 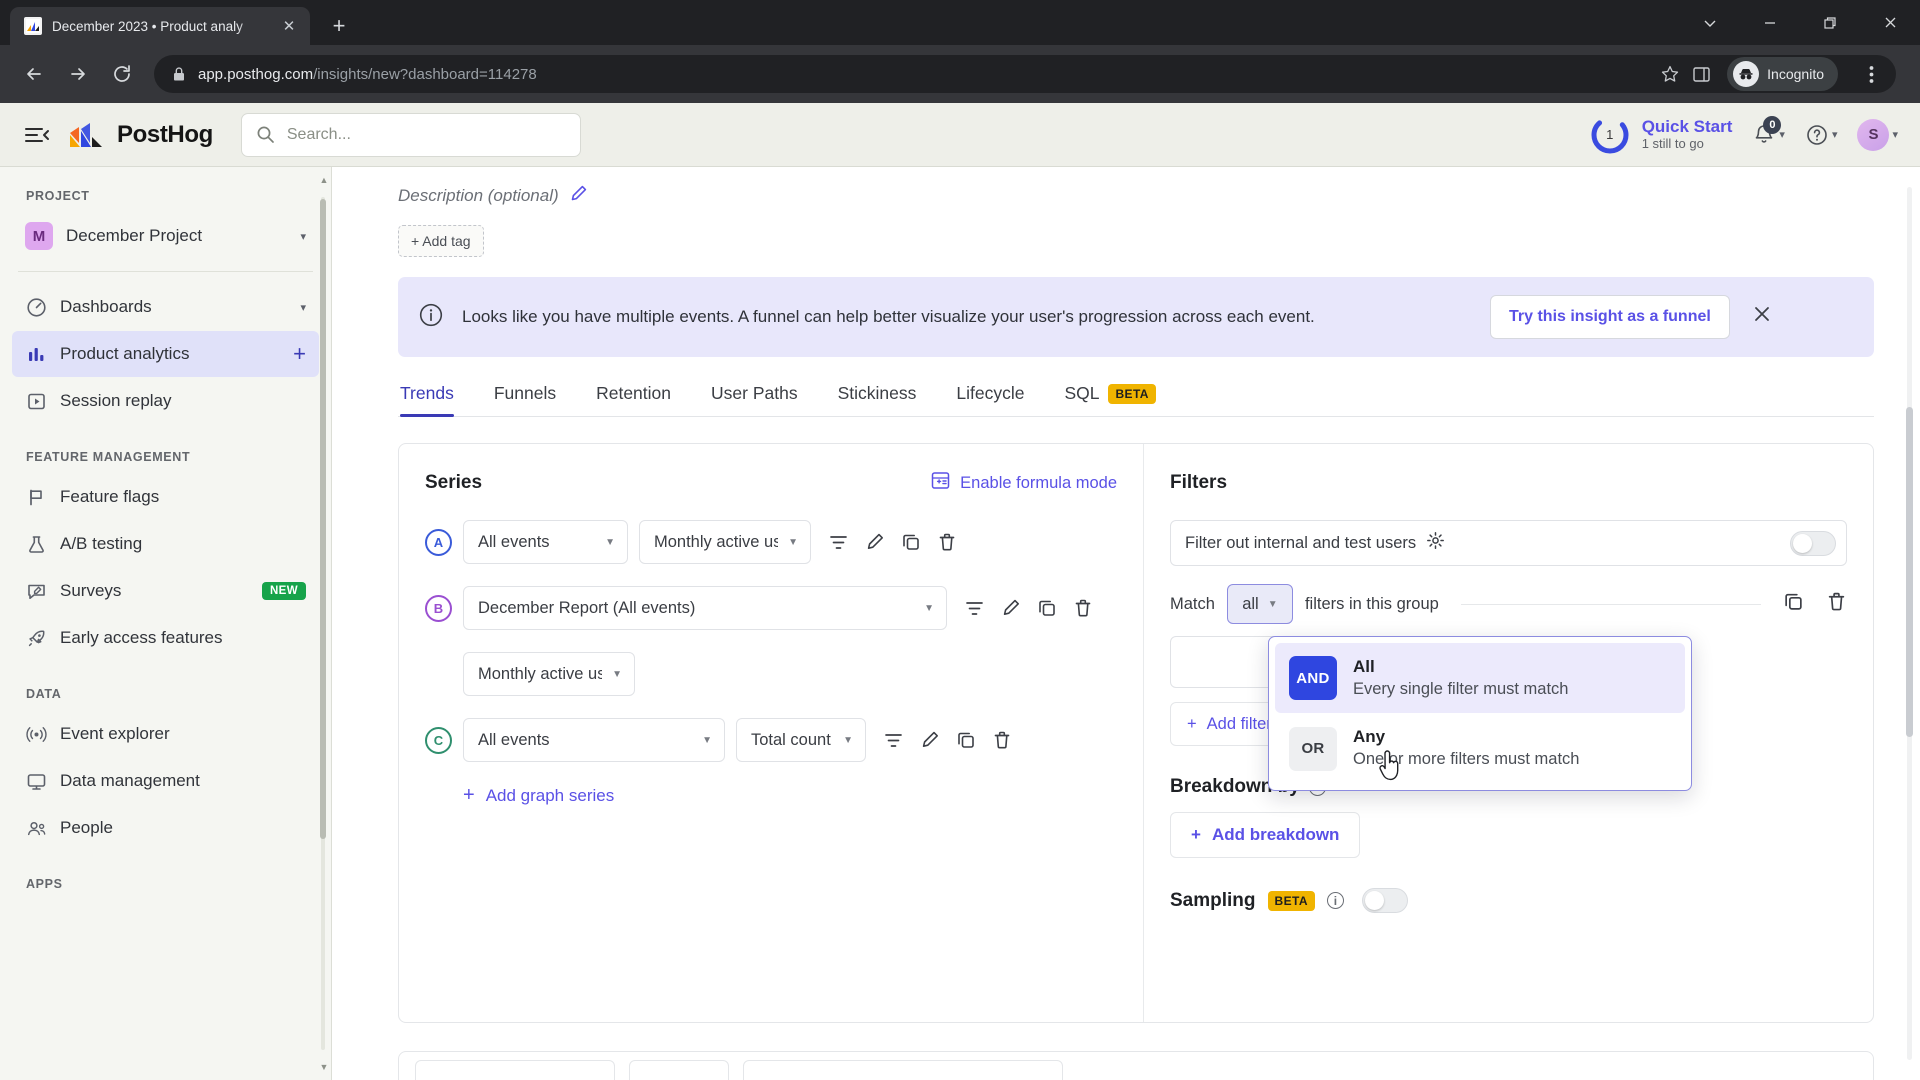 I want to click on tab-sql: SQL BETA, so click(x=1110, y=399).